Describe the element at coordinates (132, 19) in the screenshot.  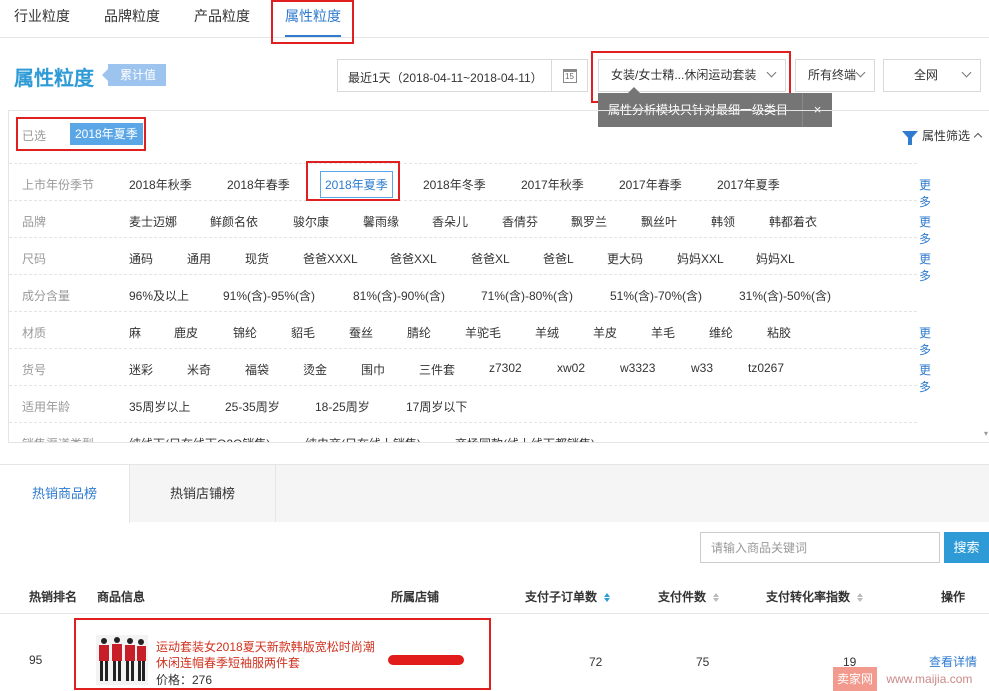
I see `tab-brand: 品牌粒度` at that location.